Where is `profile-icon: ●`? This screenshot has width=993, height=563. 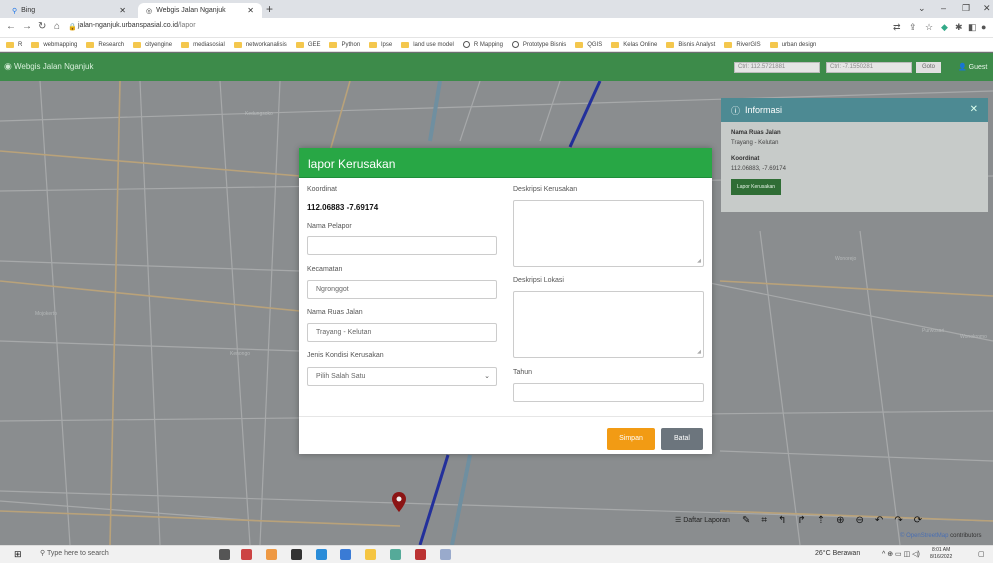 profile-icon: ● is located at coordinates (983, 27).